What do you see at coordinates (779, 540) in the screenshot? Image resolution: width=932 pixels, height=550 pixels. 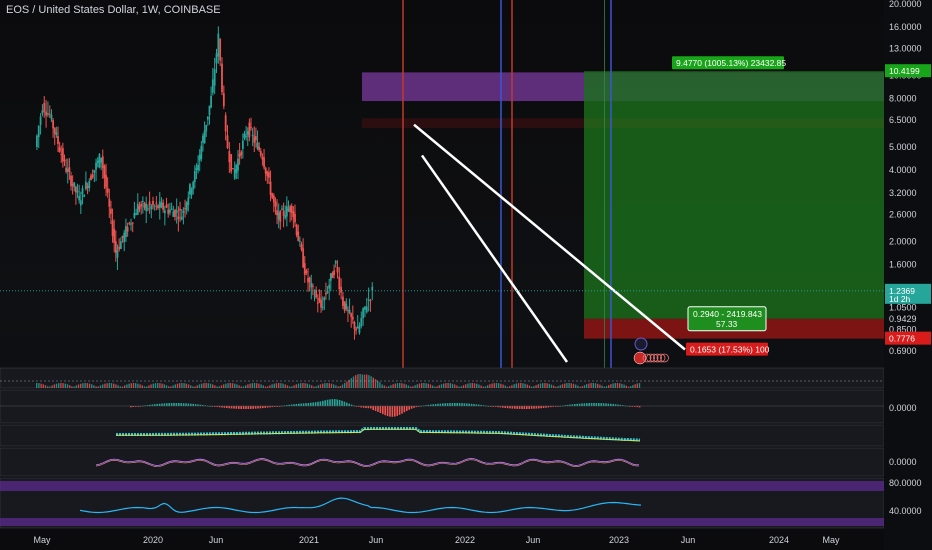 I see `time-tick-label: 2024` at bounding box center [779, 540].